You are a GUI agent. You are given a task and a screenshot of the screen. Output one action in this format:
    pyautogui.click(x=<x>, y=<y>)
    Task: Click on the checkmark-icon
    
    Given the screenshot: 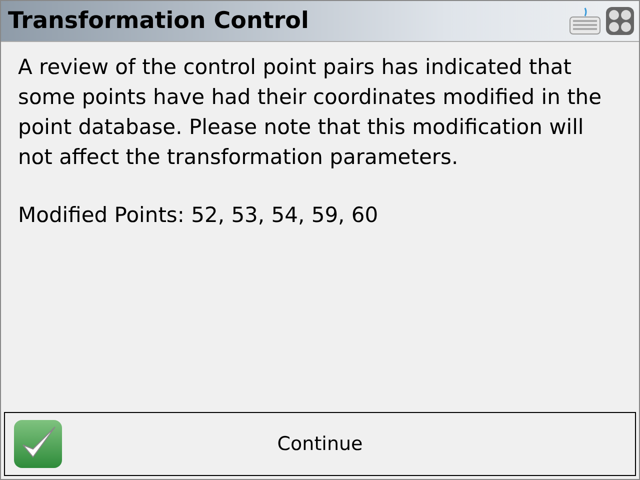 What is the action you would take?
    pyautogui.click(x=38, y=444)
    